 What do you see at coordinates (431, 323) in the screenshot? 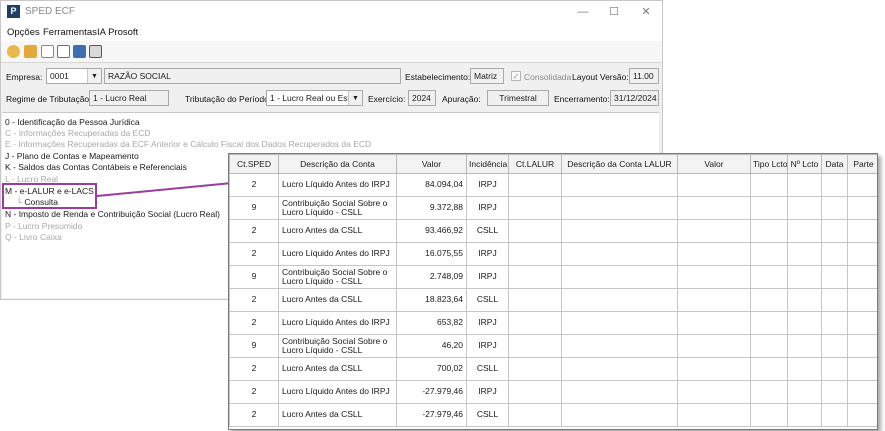
I see `table-cell: 653,82` at bounding box center [431, 323].